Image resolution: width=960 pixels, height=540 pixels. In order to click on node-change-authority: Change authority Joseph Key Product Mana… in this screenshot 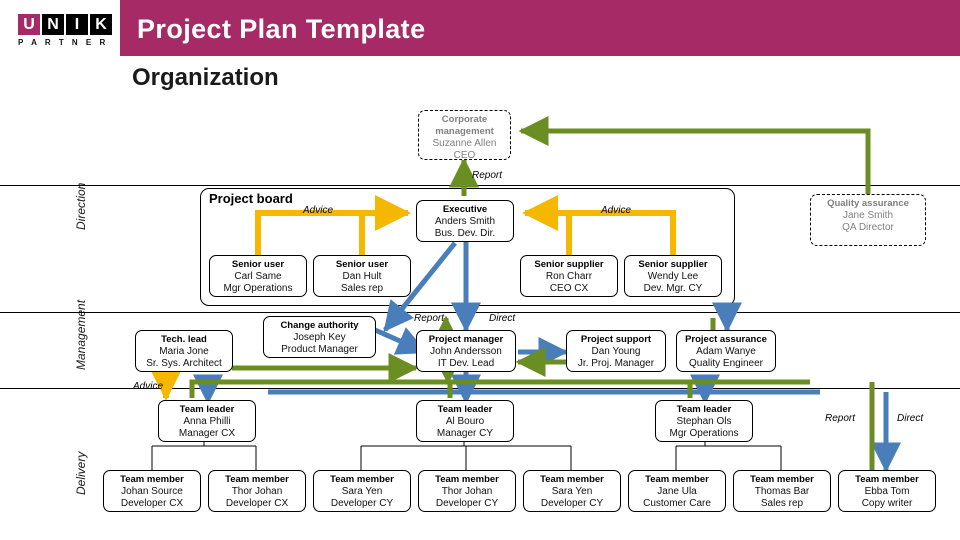, I will do `click(319, 337)`.